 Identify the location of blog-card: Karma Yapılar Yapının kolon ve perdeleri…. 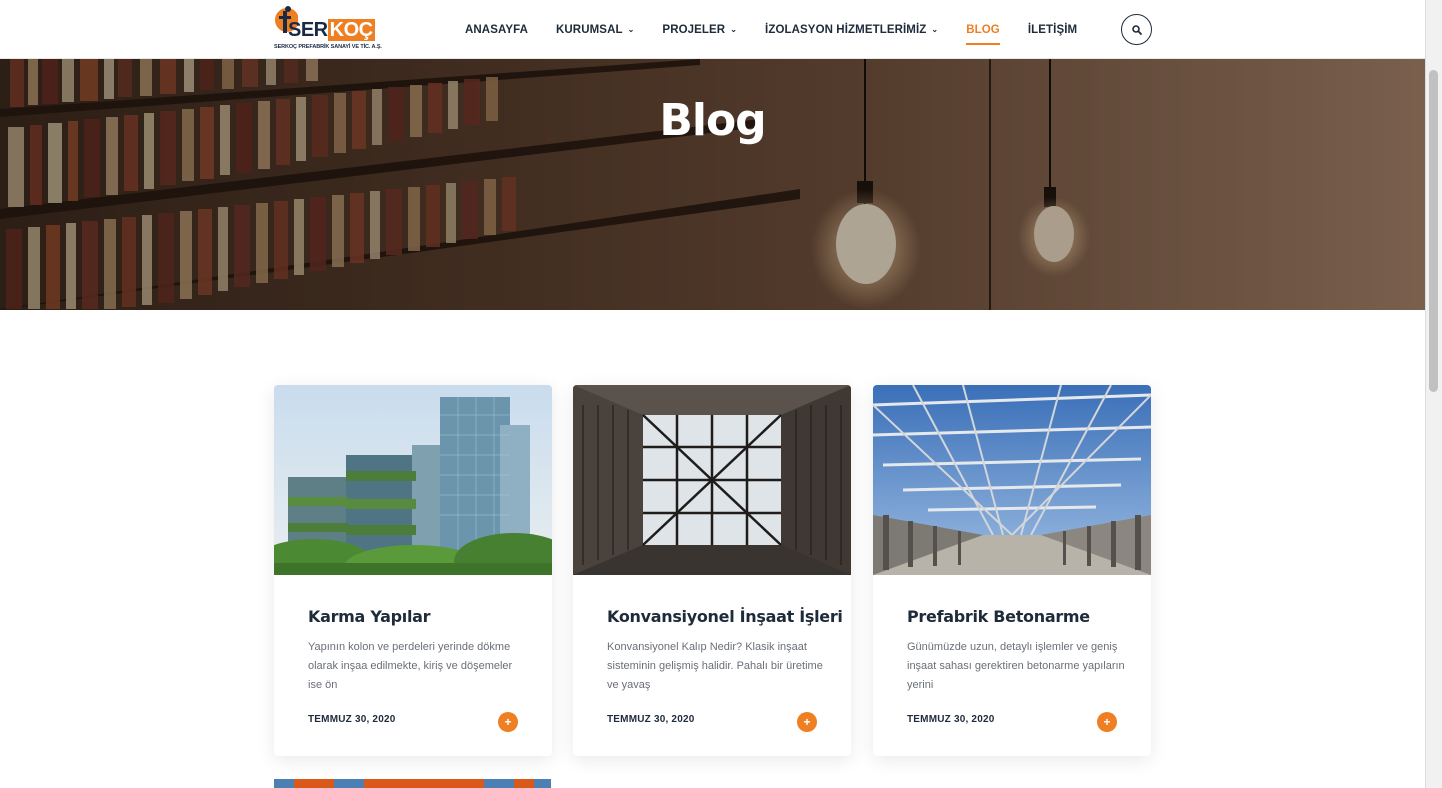
(413, 570).